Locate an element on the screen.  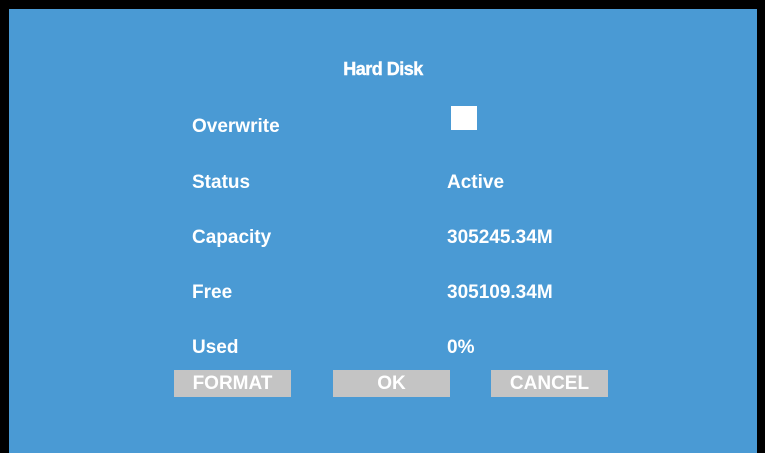
ok-button: OK is located at coordinates (391, 383).